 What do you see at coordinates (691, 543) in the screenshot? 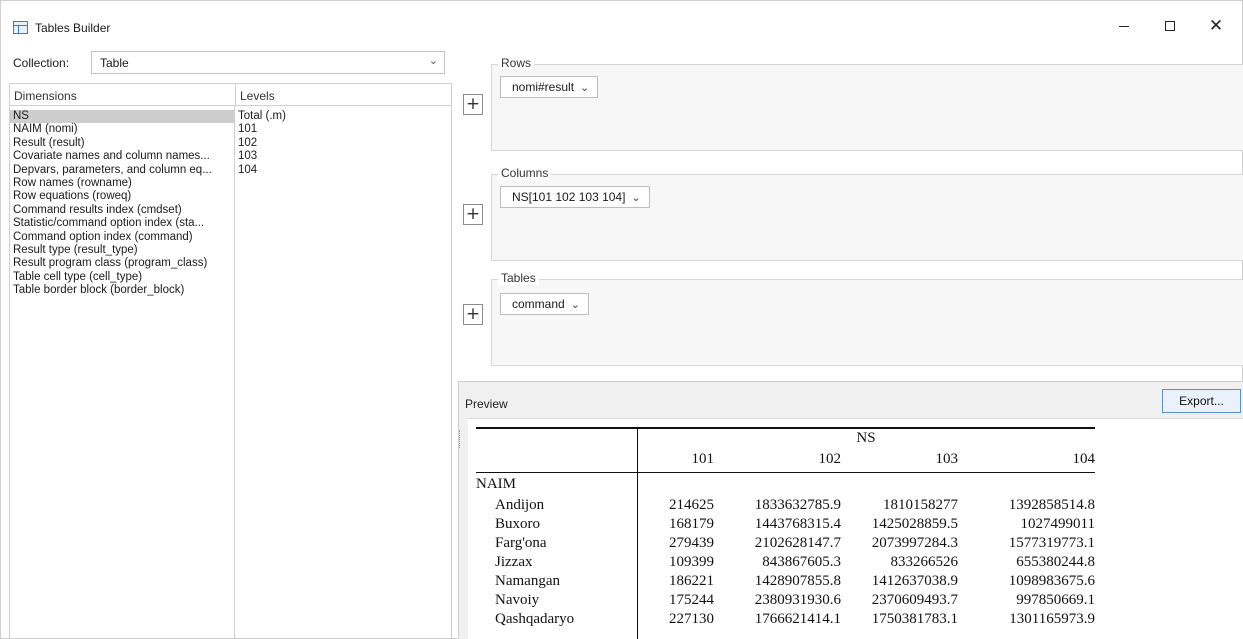
I see `table-cell: 279439` at bounding box center [691, 543].